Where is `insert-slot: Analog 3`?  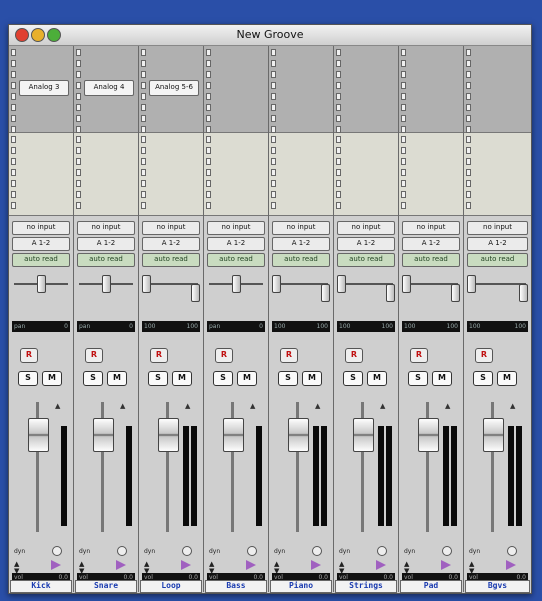
insert-slot: Analog 3 is located at coordinates (44, 88).